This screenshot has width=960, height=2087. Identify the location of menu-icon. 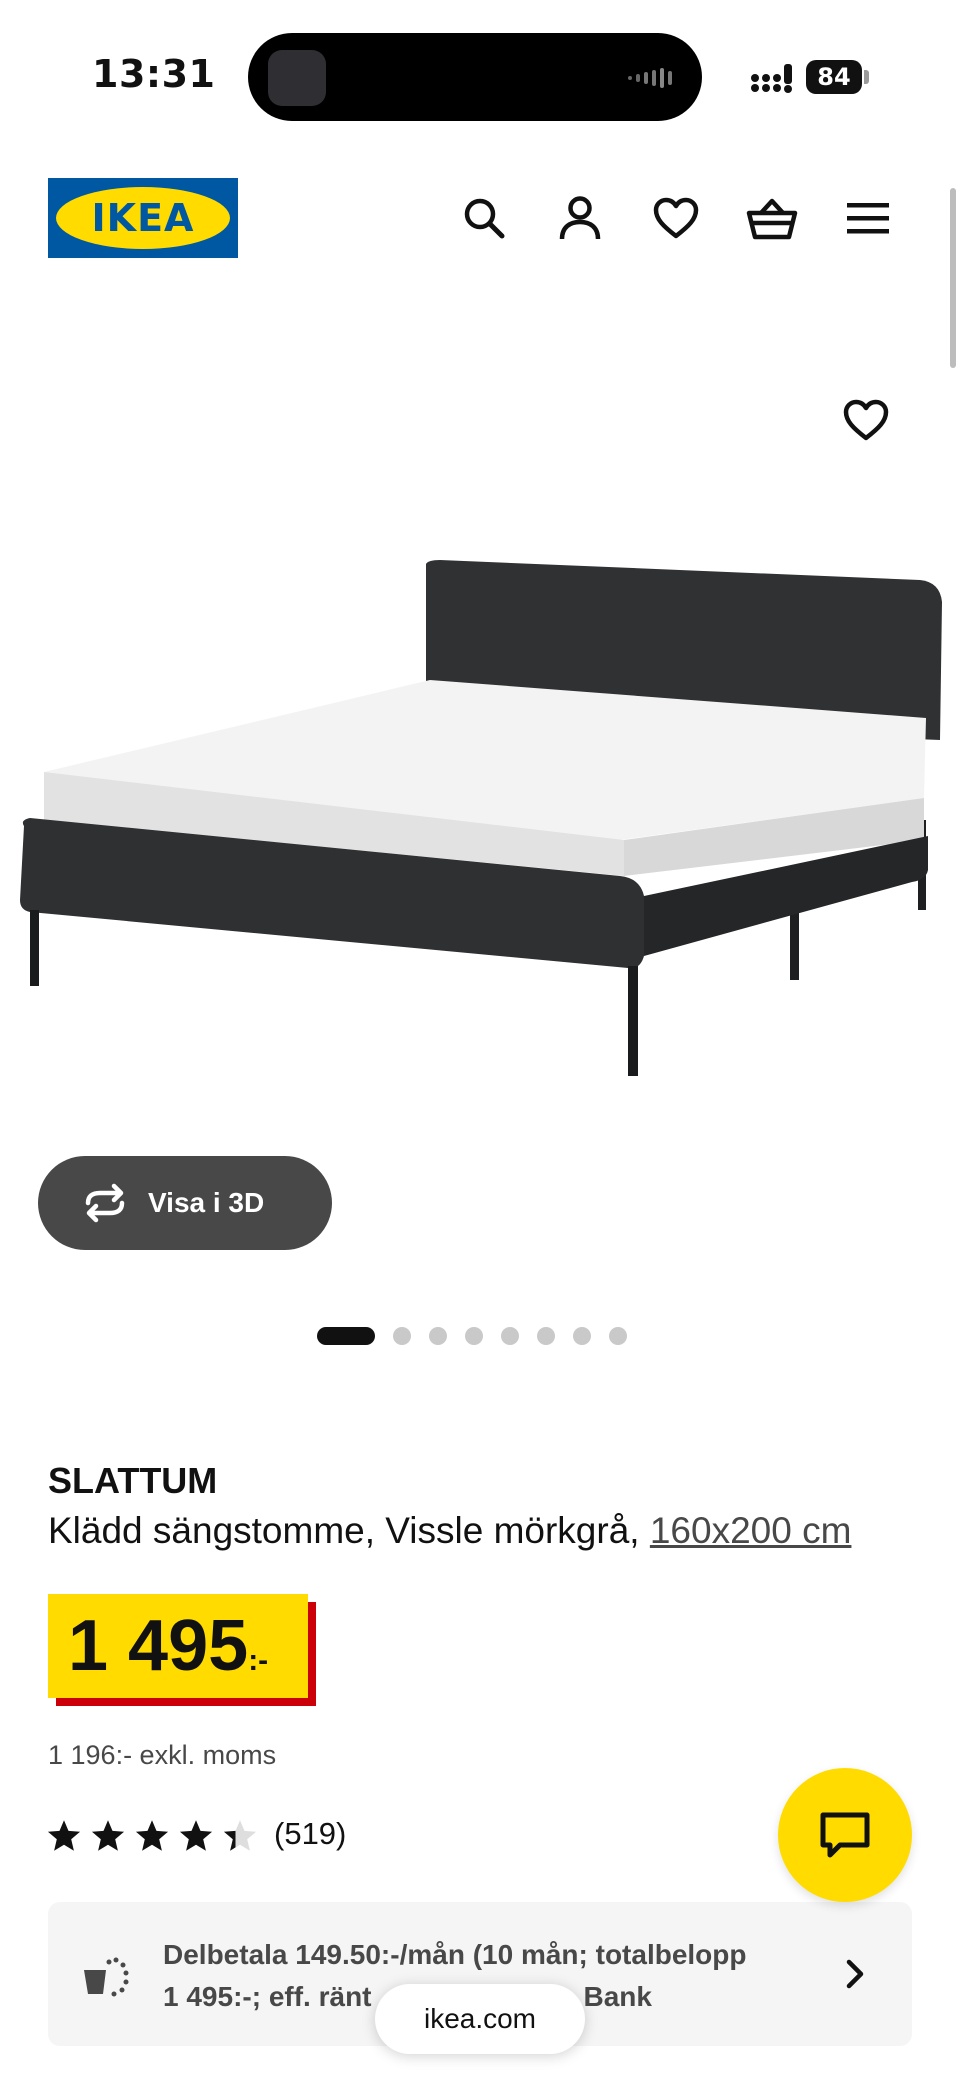
(868, 218).